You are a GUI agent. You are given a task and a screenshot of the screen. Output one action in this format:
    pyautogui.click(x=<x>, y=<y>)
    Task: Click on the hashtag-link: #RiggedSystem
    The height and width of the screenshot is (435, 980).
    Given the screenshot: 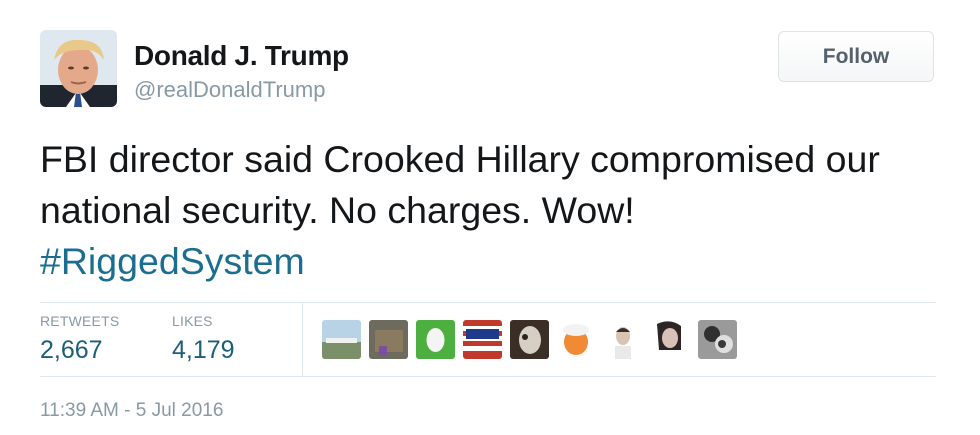 What is the action you would take?
    pyautogui.click(x=172, y=261)
    